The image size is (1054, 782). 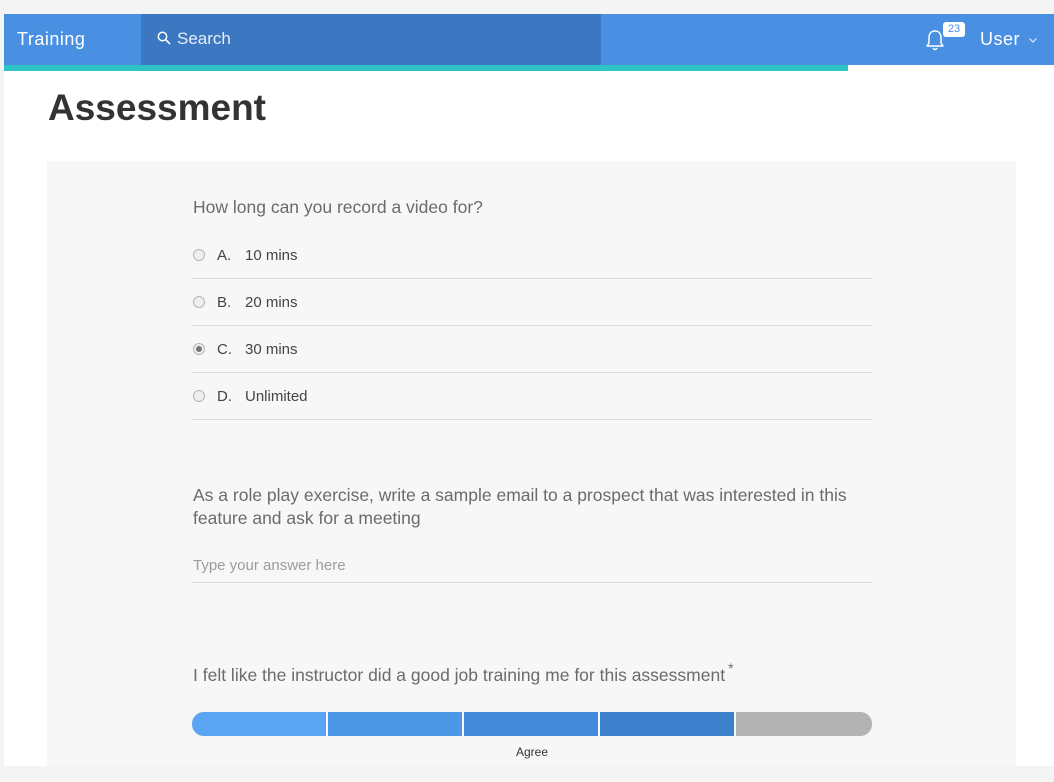 I want to click on chevron-down-icon, so click(x=1033, y=40).